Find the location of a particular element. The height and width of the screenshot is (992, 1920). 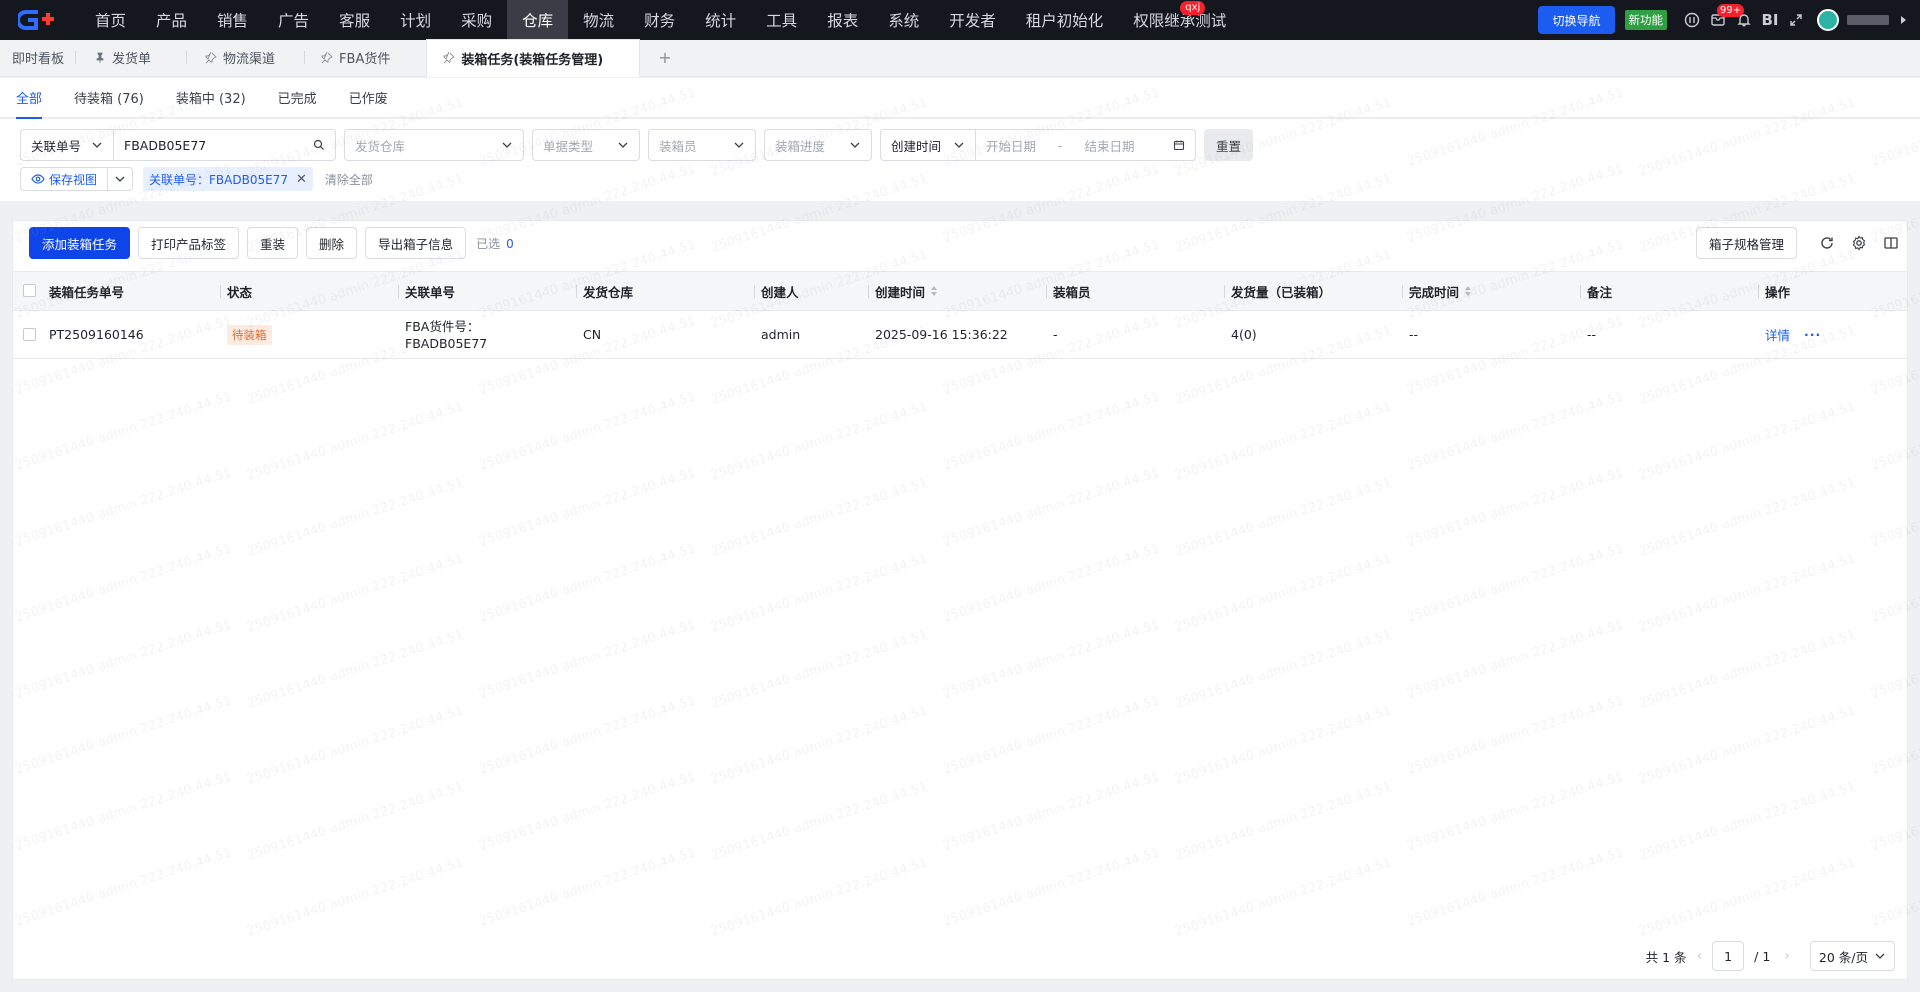

pin-filled-icon is located at coordinates (100, 58).